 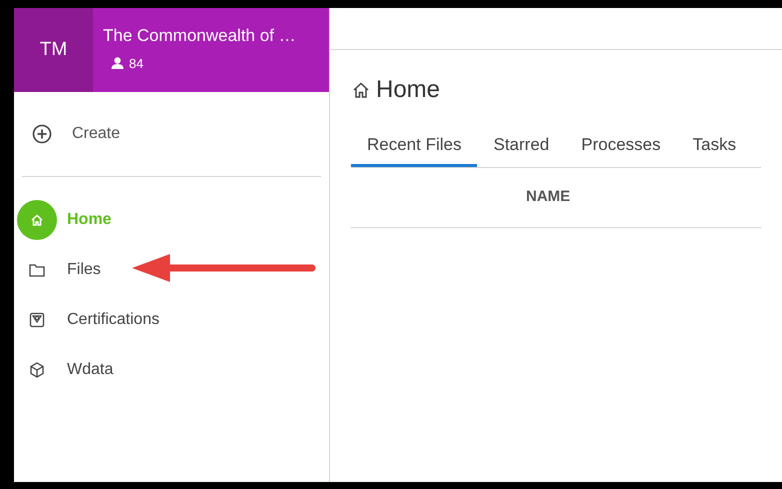 I want to click on column-header: NAME, so click(x=548, y=196).